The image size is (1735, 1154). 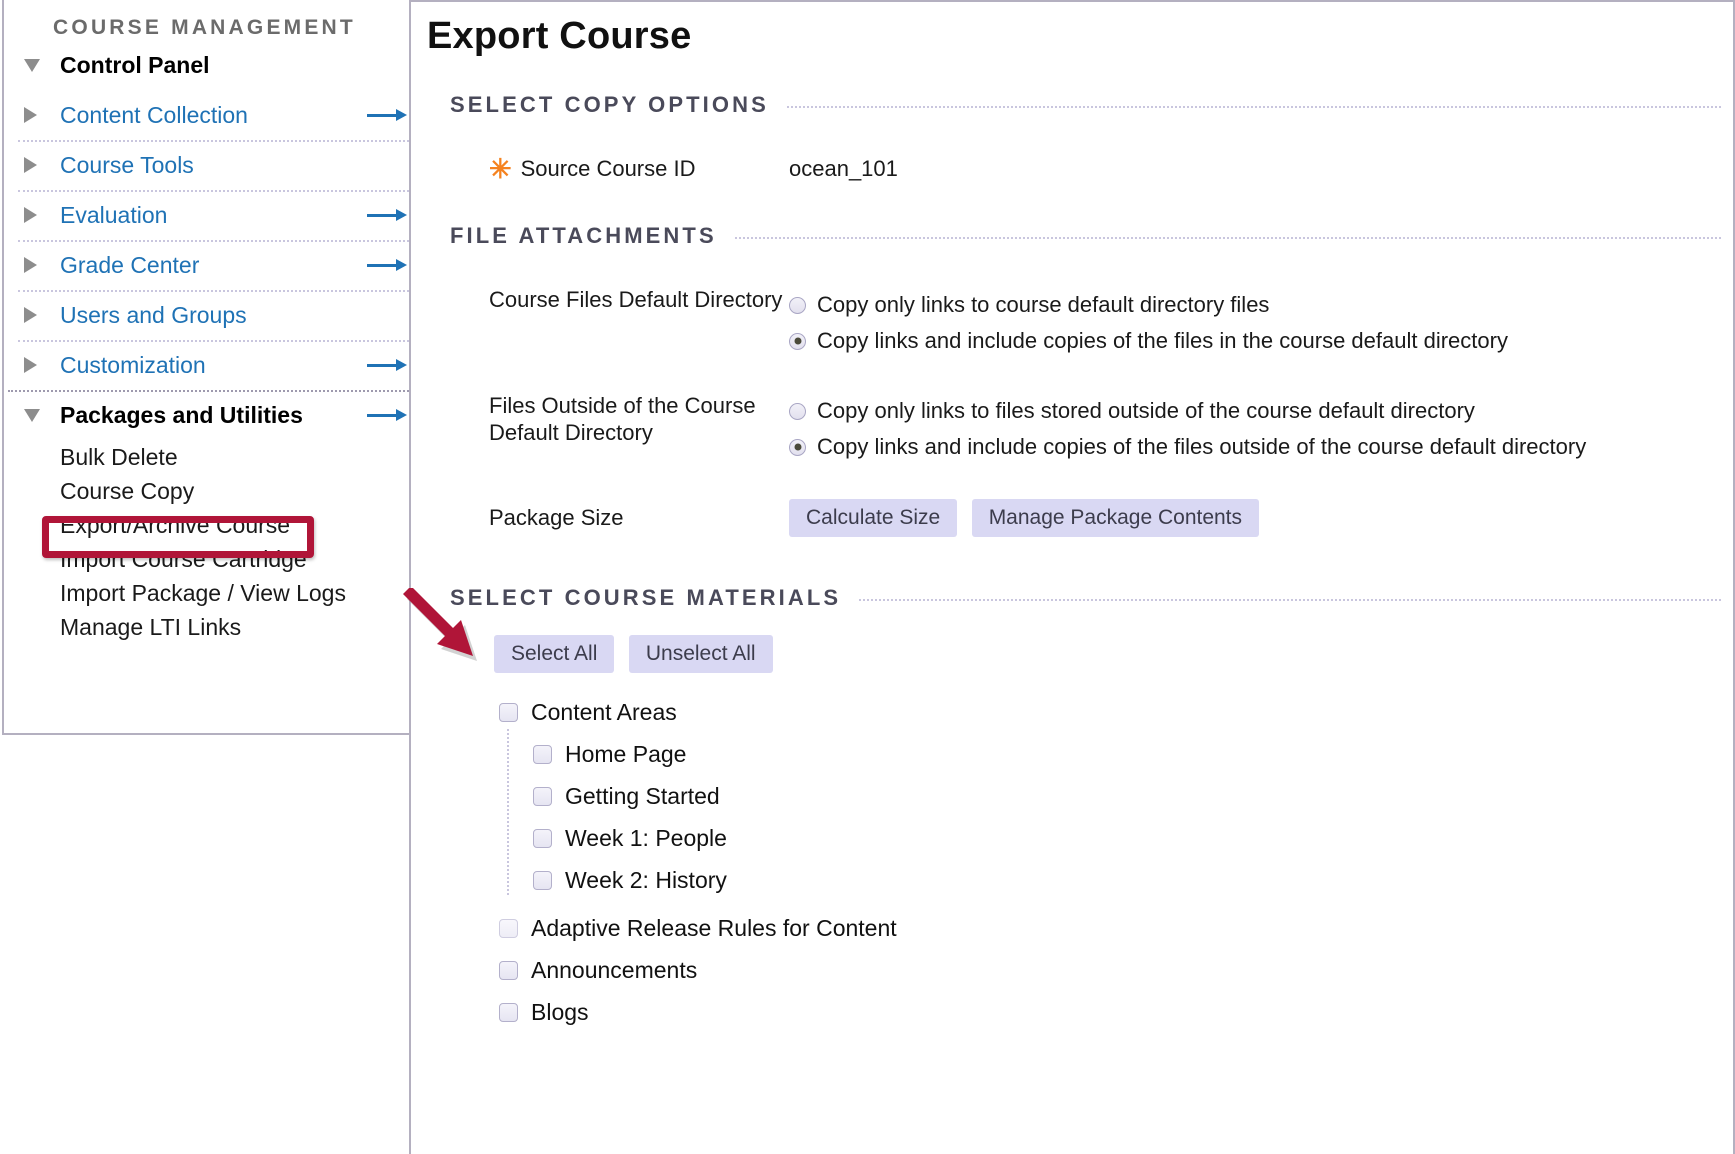 I want to click on sidebar-item-label: Course Tools, so click(x=127, y=164).